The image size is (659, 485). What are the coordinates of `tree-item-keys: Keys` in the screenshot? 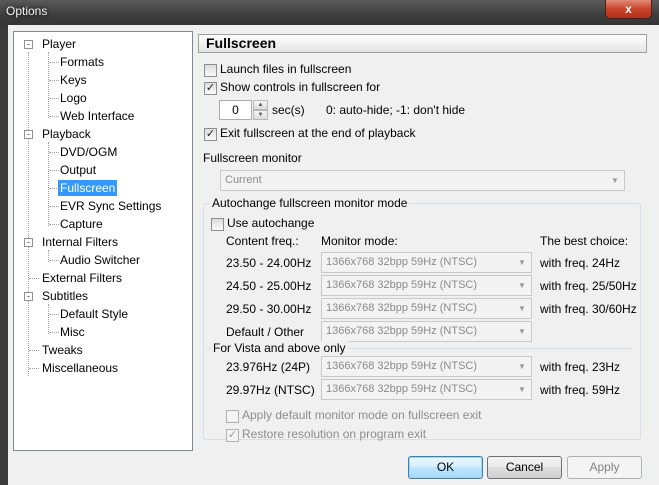 It's located at (73, 80).